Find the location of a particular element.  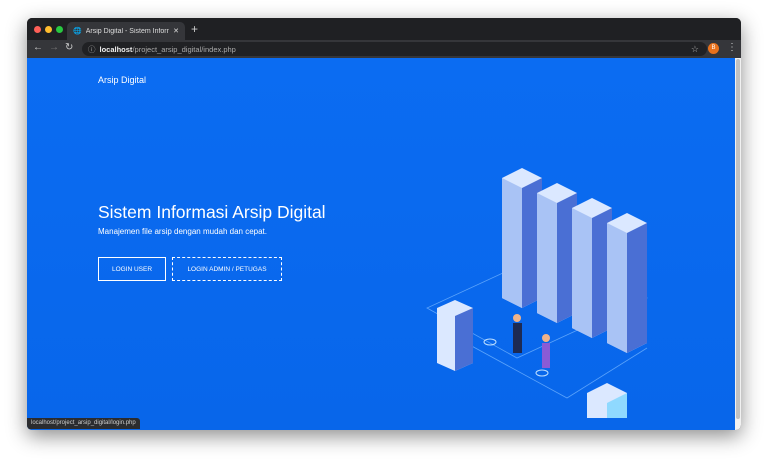

reload-icon: ↻ is located at coordinates (69, 47).